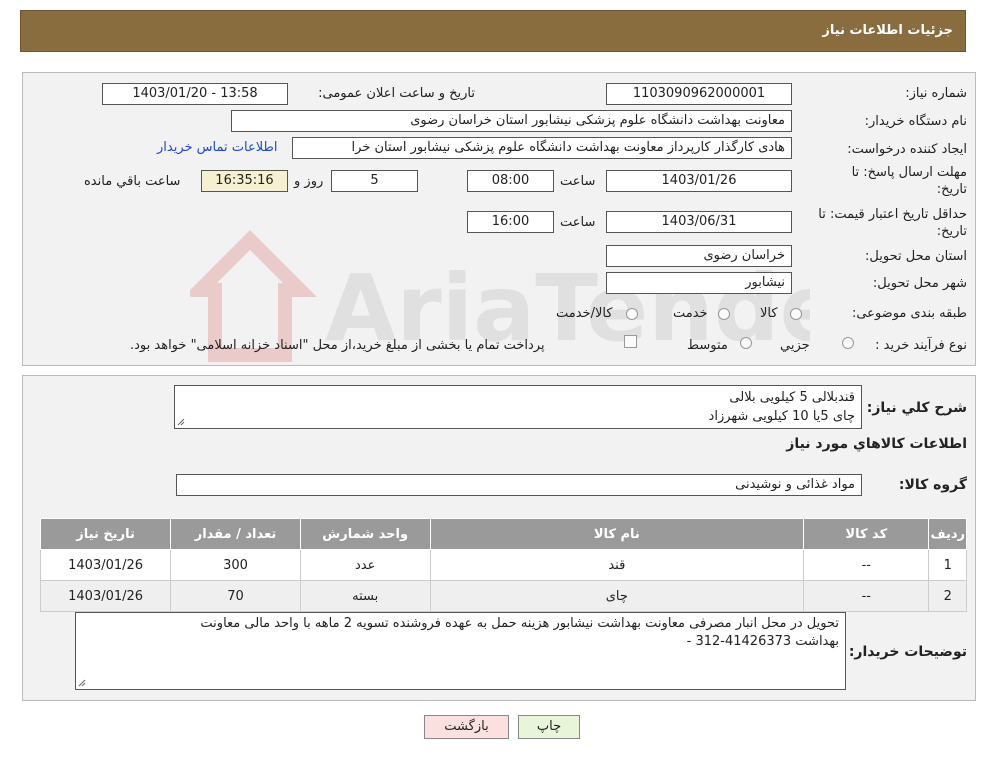 The height and width of the screenshot is (759, 985). What do you see at coordinates (951, 231) in the screenshot?
I see `min-validity-label-date: تاریخ:` at bounding box center [951, 231].